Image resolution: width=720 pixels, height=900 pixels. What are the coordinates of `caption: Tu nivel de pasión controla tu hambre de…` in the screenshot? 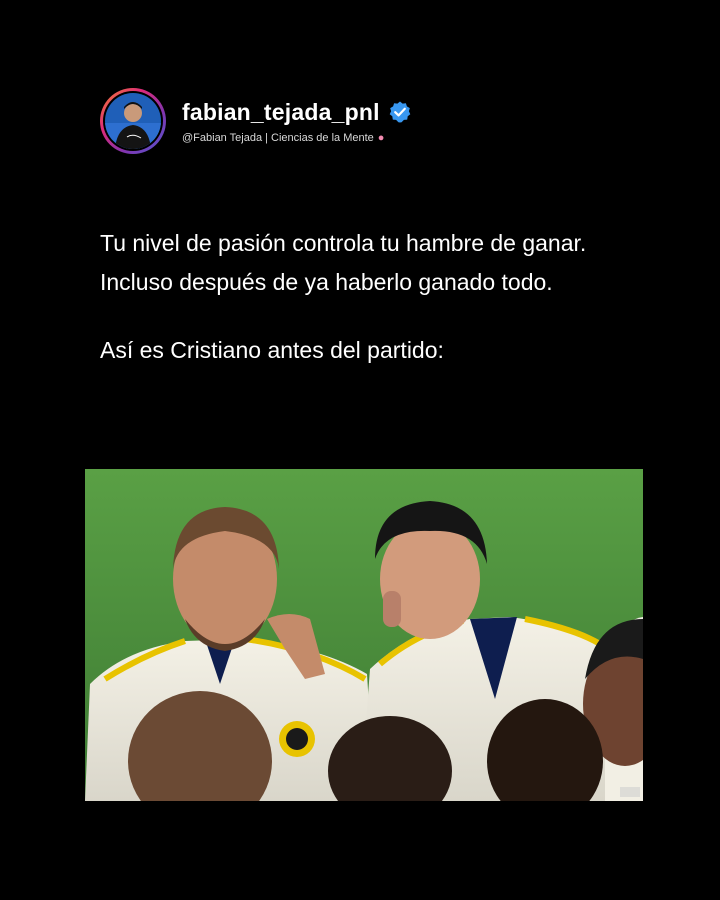 It's located at (370, 297).